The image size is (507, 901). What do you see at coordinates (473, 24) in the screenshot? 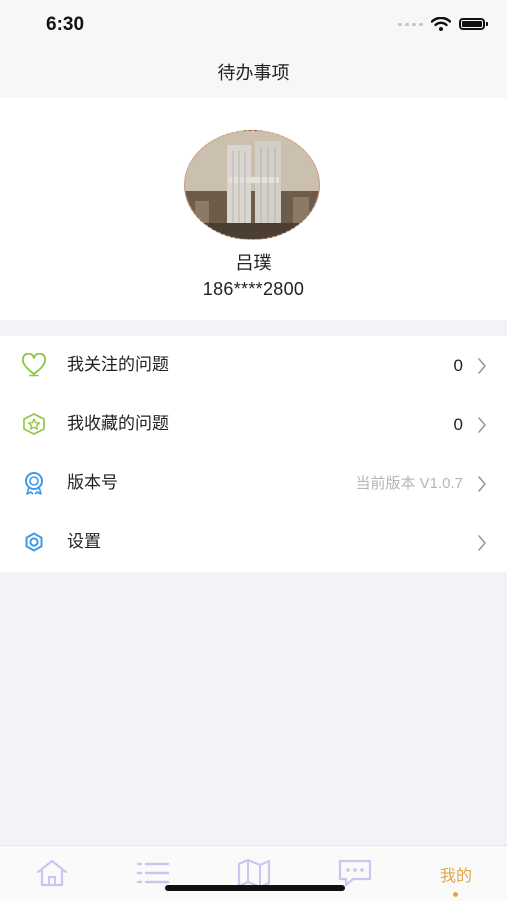
I see `battery-icon` at bounding box center [473, 24].